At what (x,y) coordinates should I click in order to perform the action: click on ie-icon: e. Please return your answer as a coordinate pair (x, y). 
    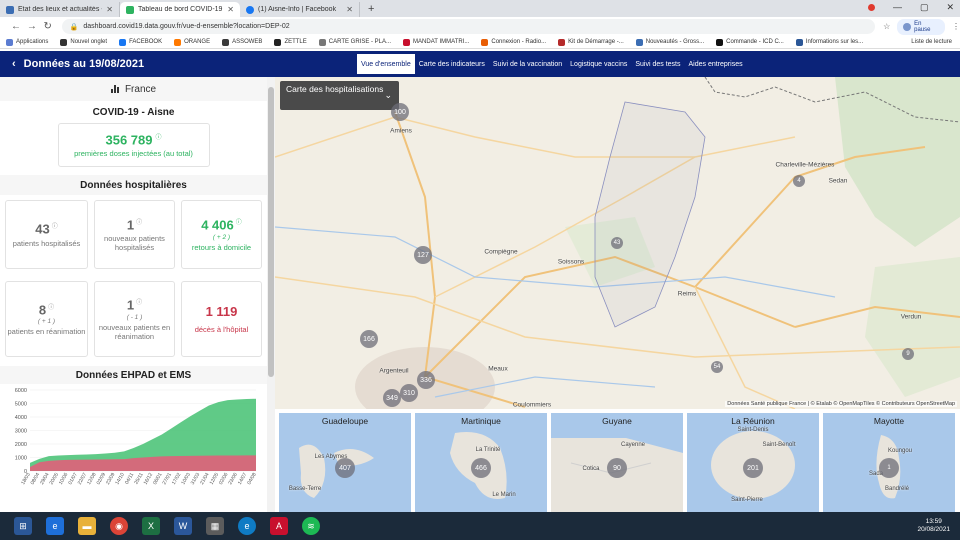
    Looking at the image, I should click on (55, 526).